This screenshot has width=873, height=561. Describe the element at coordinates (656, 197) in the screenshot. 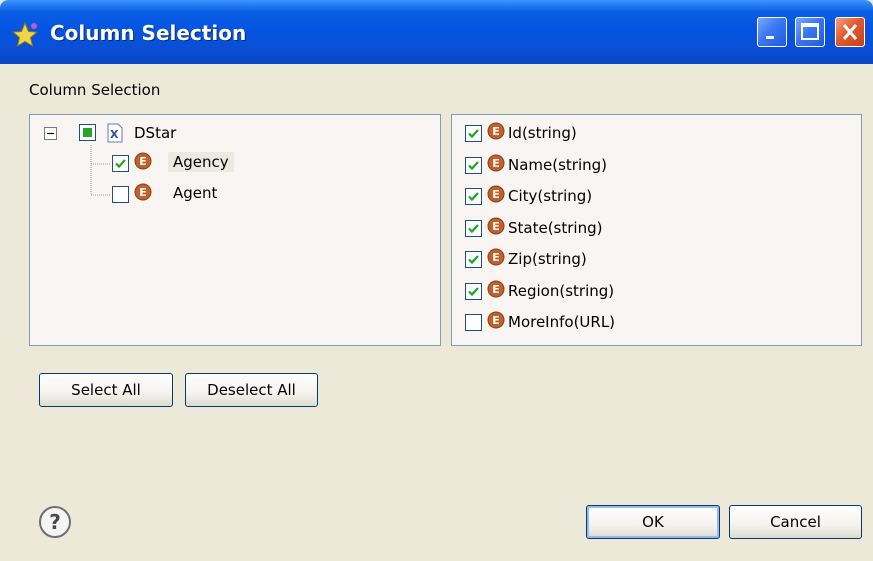

I see `column-row: E City(string)` at that location.